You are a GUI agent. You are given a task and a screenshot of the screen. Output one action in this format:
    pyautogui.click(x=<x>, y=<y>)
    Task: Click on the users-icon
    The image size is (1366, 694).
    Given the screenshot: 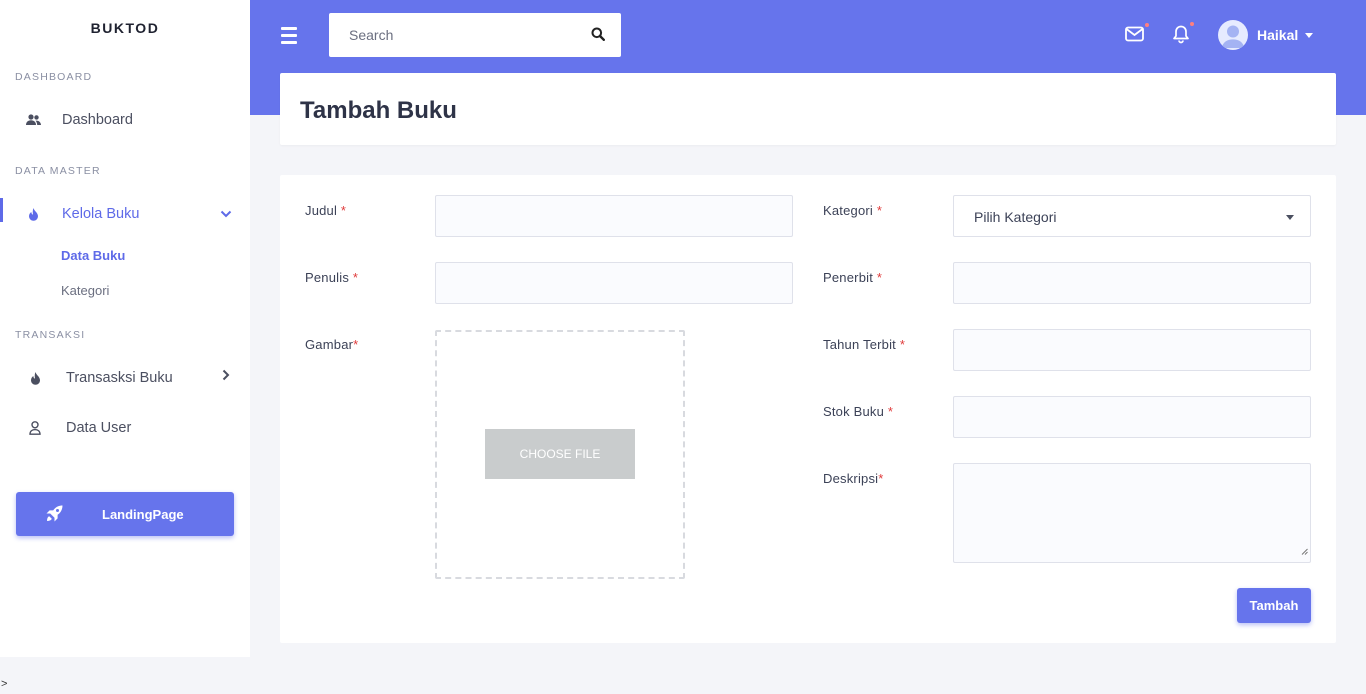 What is the action you would take?
    pyautogui.click(x=33, y=120)
    